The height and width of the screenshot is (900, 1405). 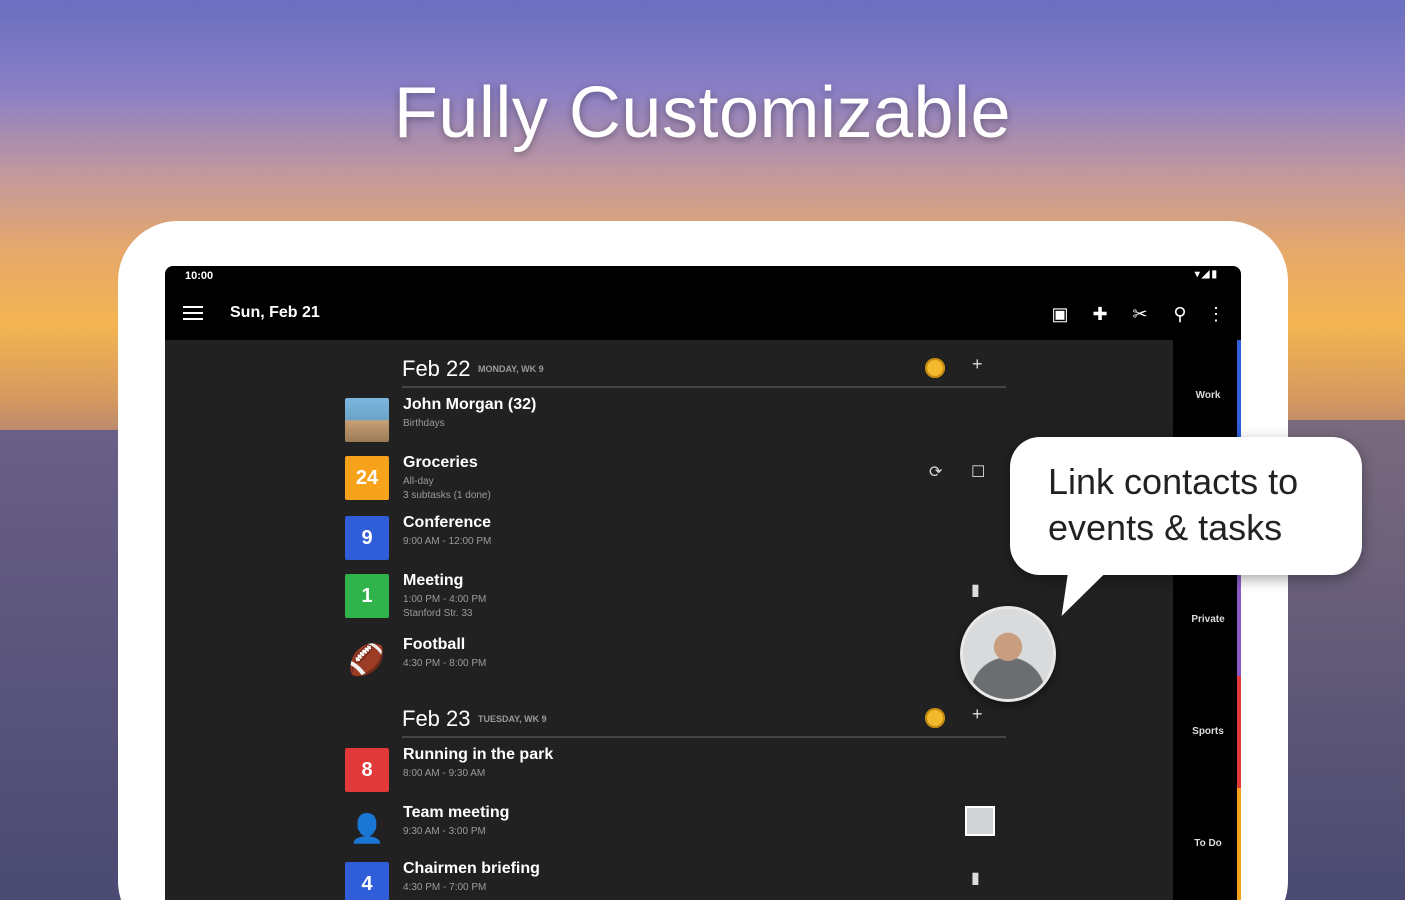 What do you see at coordinates (444, 773) in the screenshot?
I see `event-subtitle: 8:00 AM - 9:30 AM` at bounding box center [444, 773].